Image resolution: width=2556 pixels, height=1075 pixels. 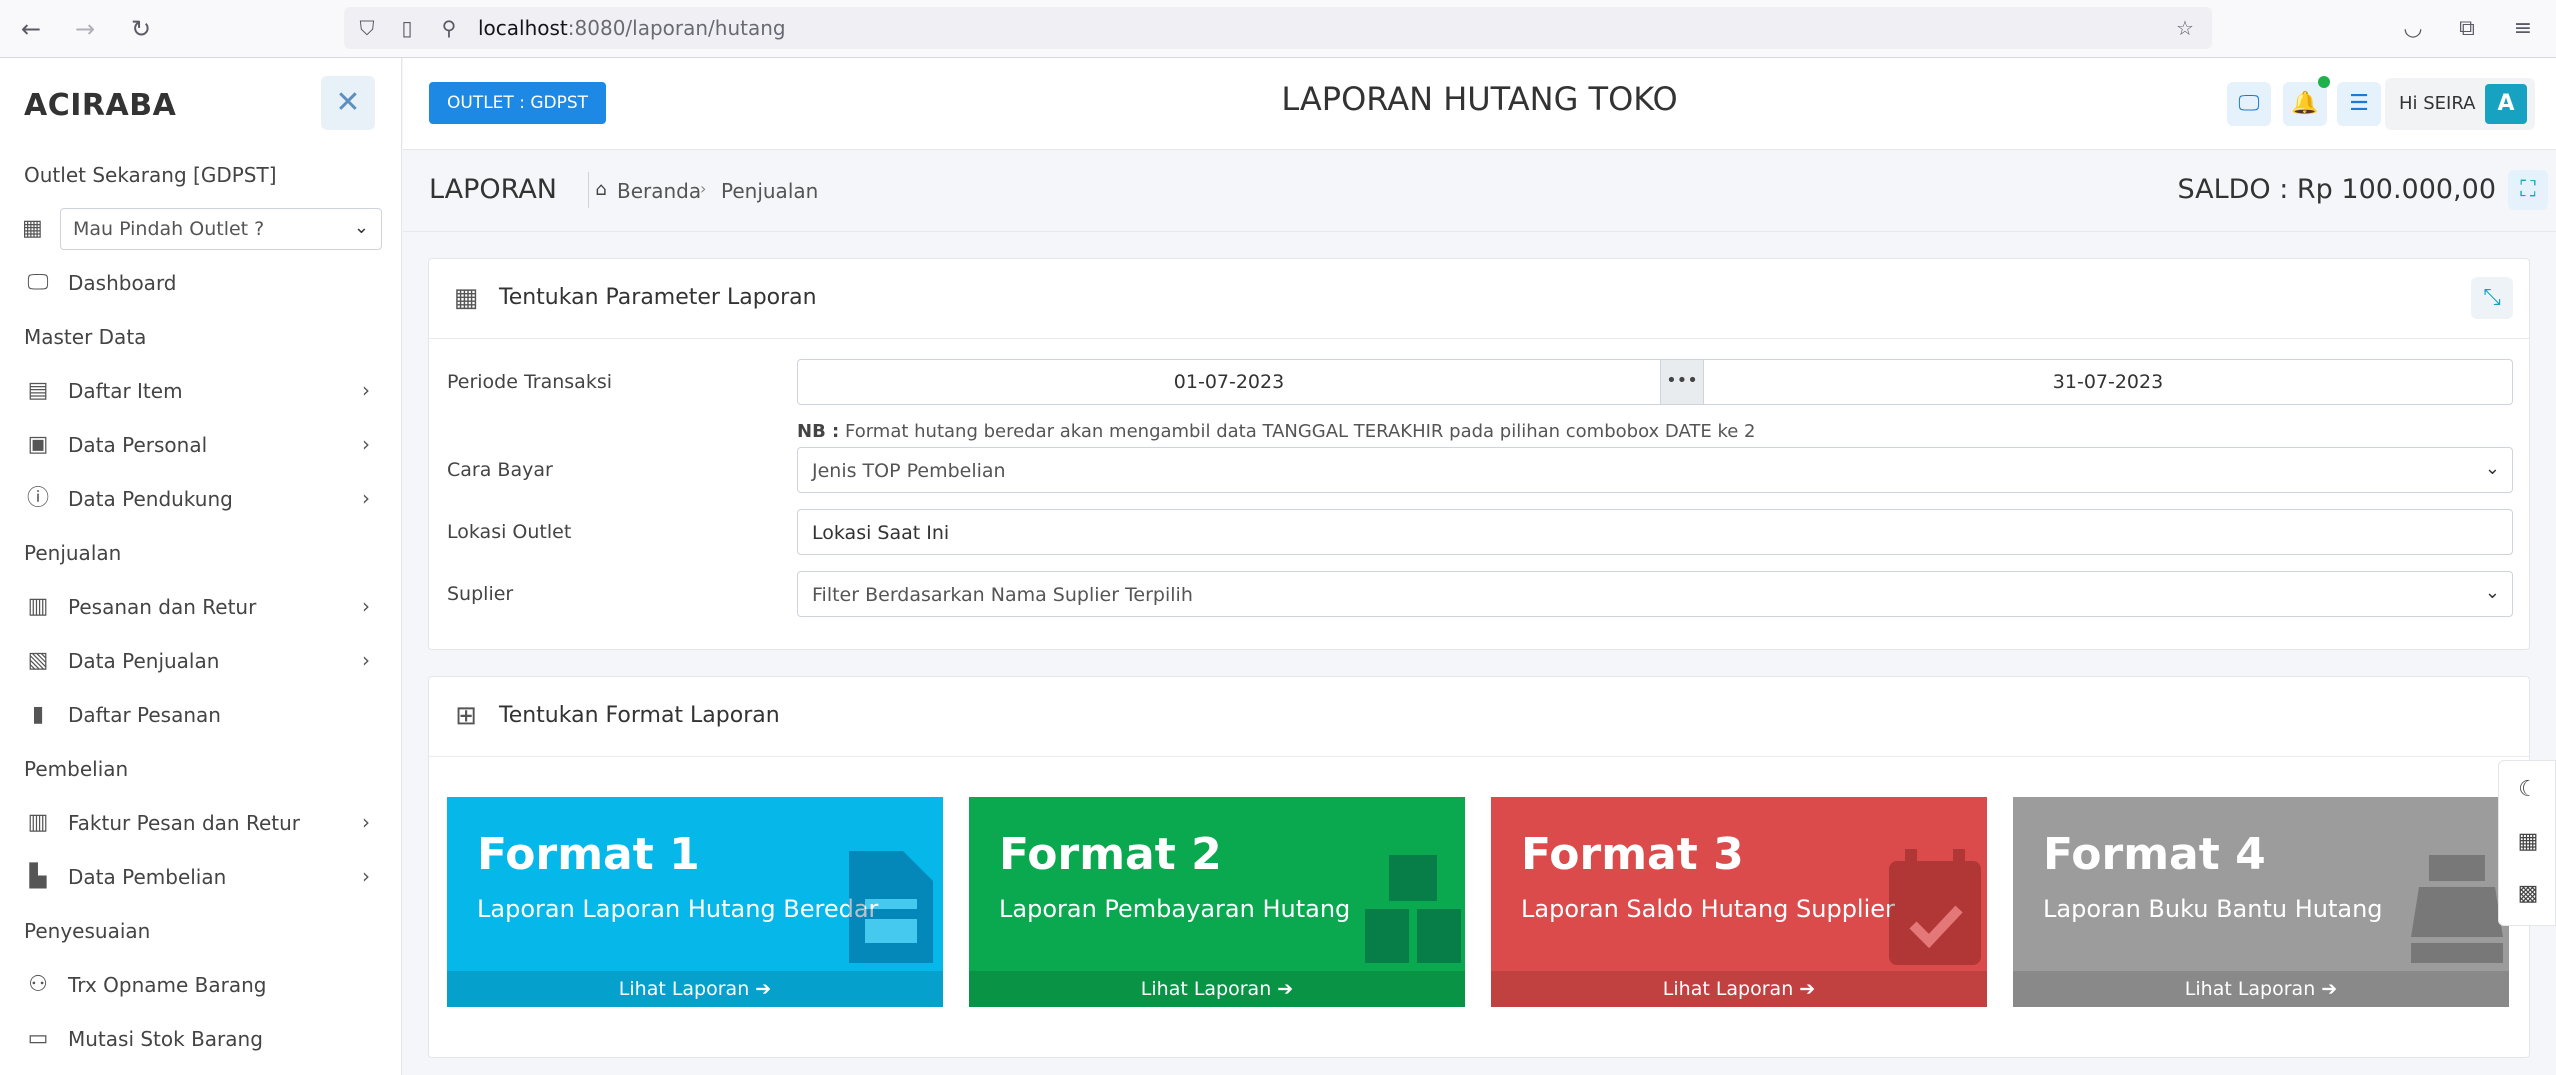 What do you see at coordinates (38, 606) in the screenshot?
I see `boxes-icon: ▥` at bounding box center [38, 606].